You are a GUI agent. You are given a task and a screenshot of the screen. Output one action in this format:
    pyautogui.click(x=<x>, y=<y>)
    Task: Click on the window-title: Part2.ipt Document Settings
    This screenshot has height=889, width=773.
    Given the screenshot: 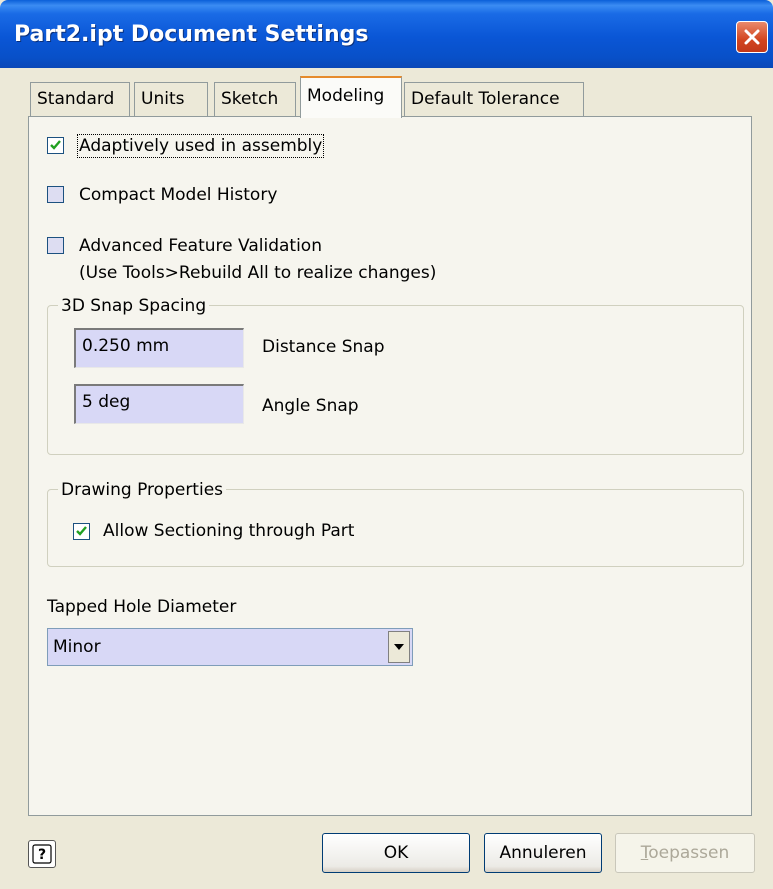 What is the action you would take?
    pyautogui.click(x=191, y=34)
    